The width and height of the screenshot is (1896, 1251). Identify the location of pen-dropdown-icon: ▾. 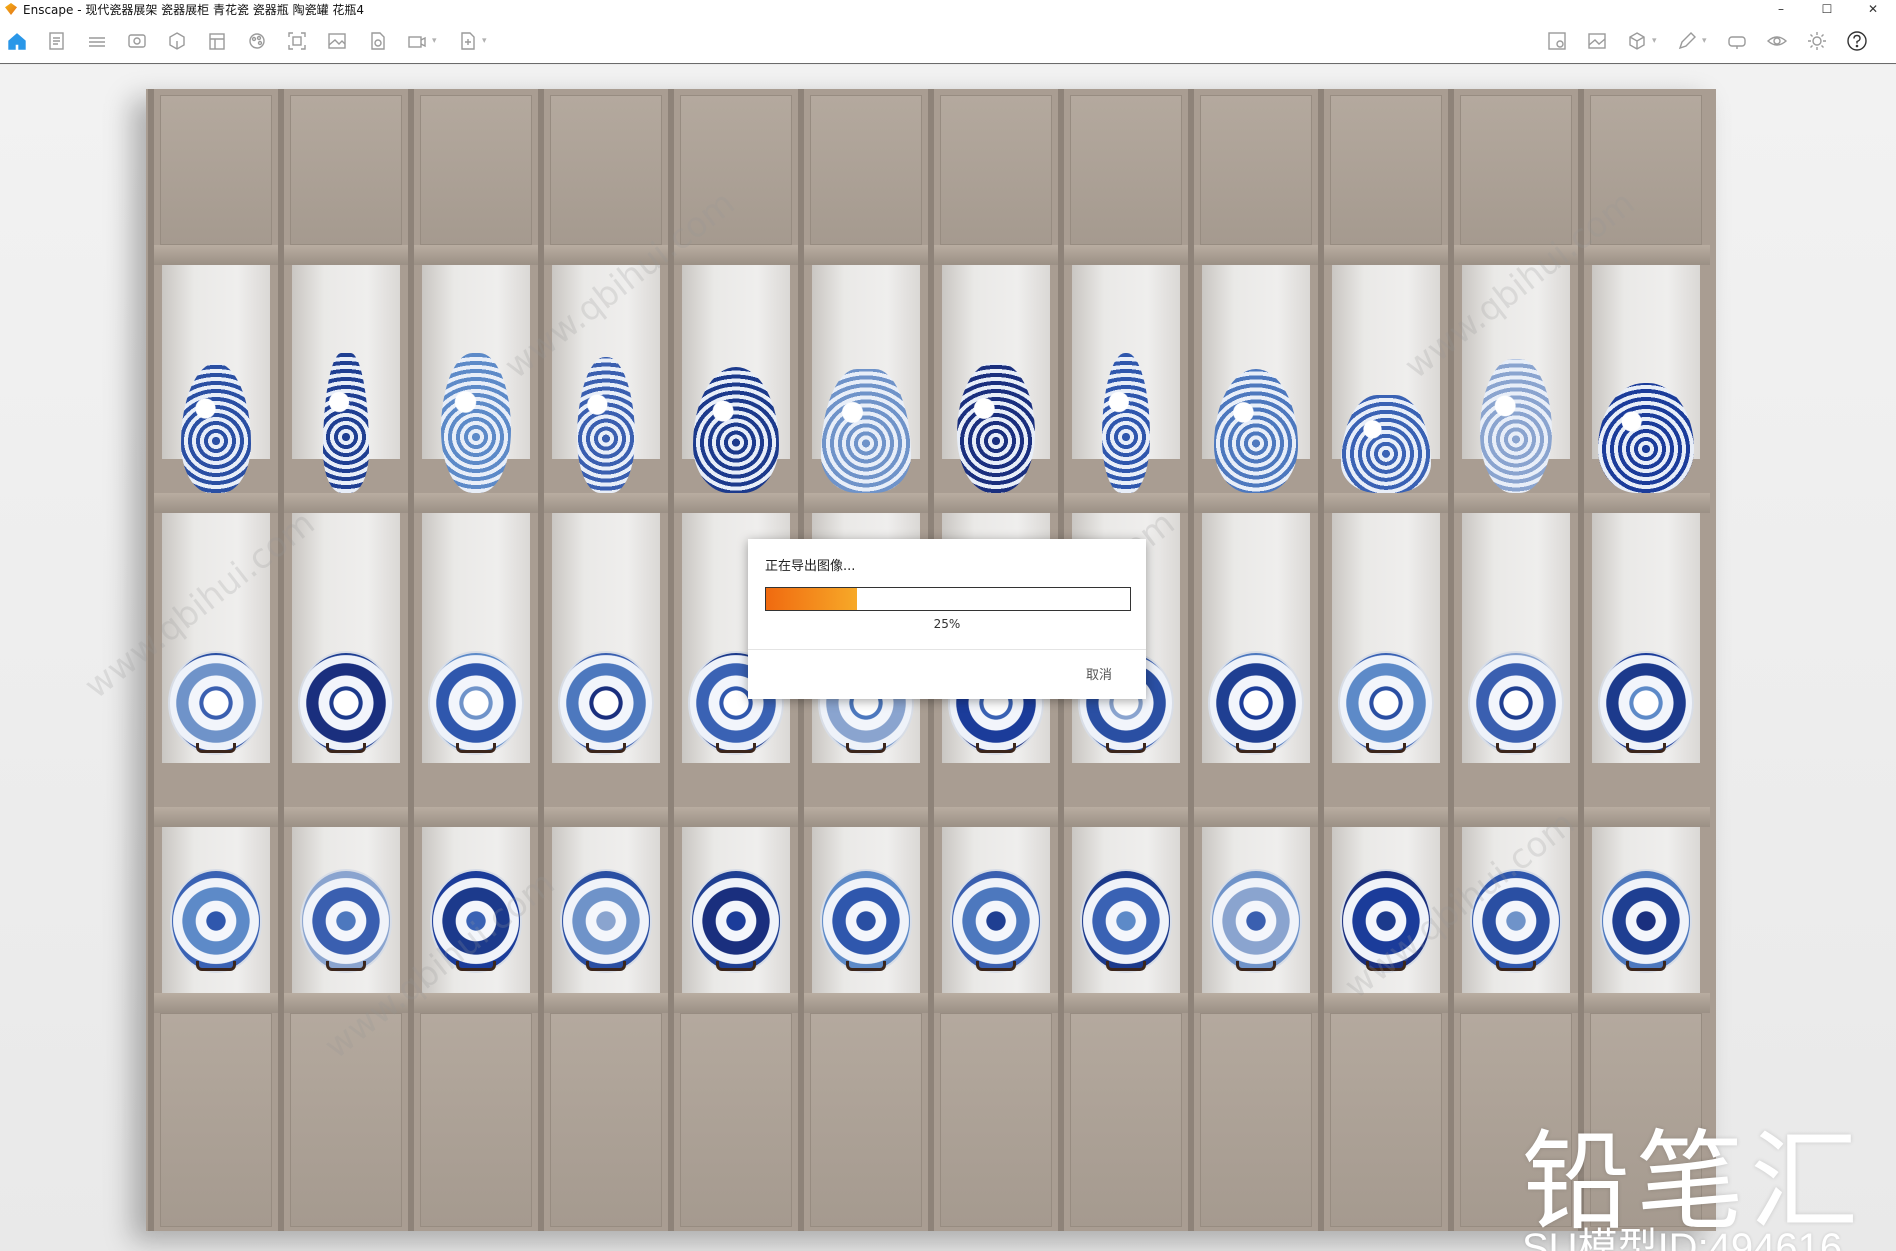
(1706, 41).